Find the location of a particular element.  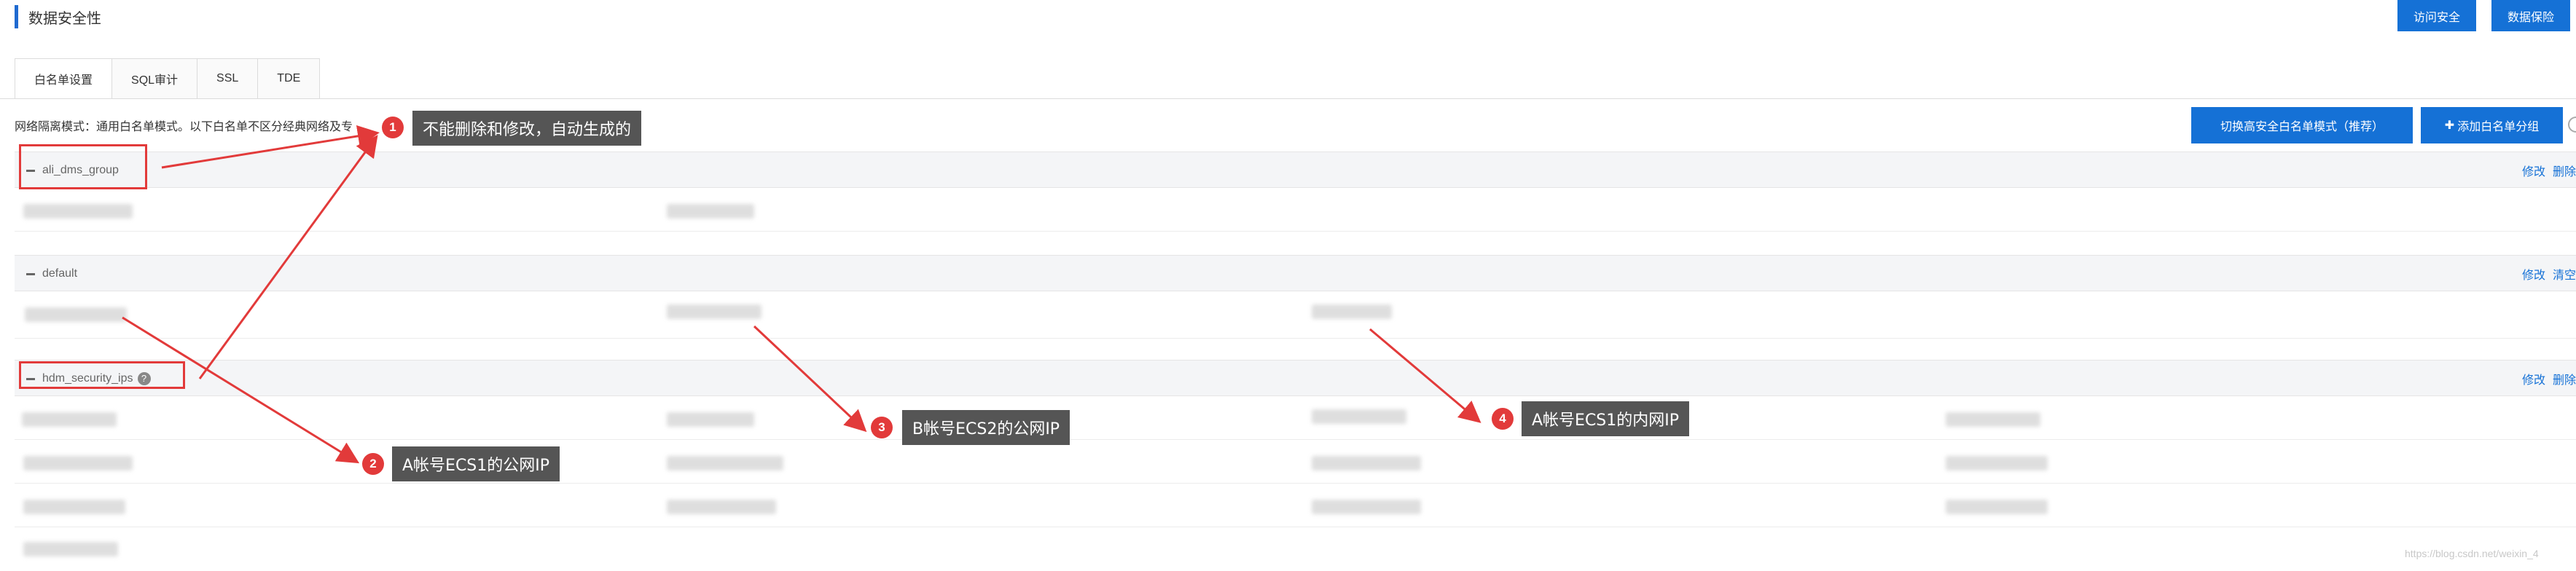

callout-label-2: A帐号ECS1的公网IP is located at coordinates (476, 463).